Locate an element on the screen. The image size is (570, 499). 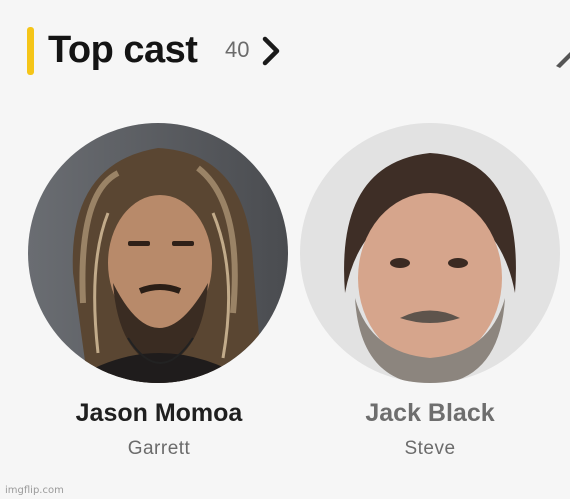
character-name: Steve is located at coordinates (430, 448).